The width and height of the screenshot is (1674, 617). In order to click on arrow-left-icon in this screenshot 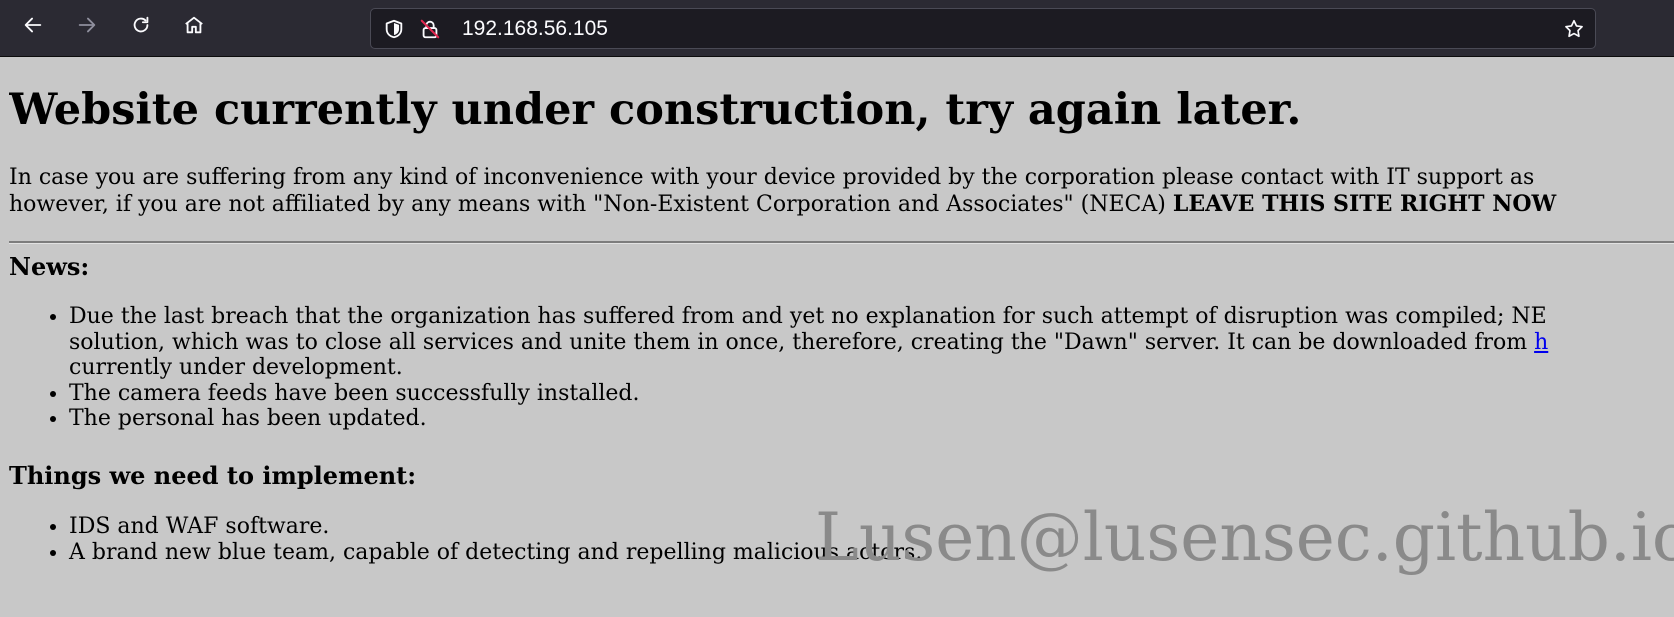, I will do `click(33, 27)`.